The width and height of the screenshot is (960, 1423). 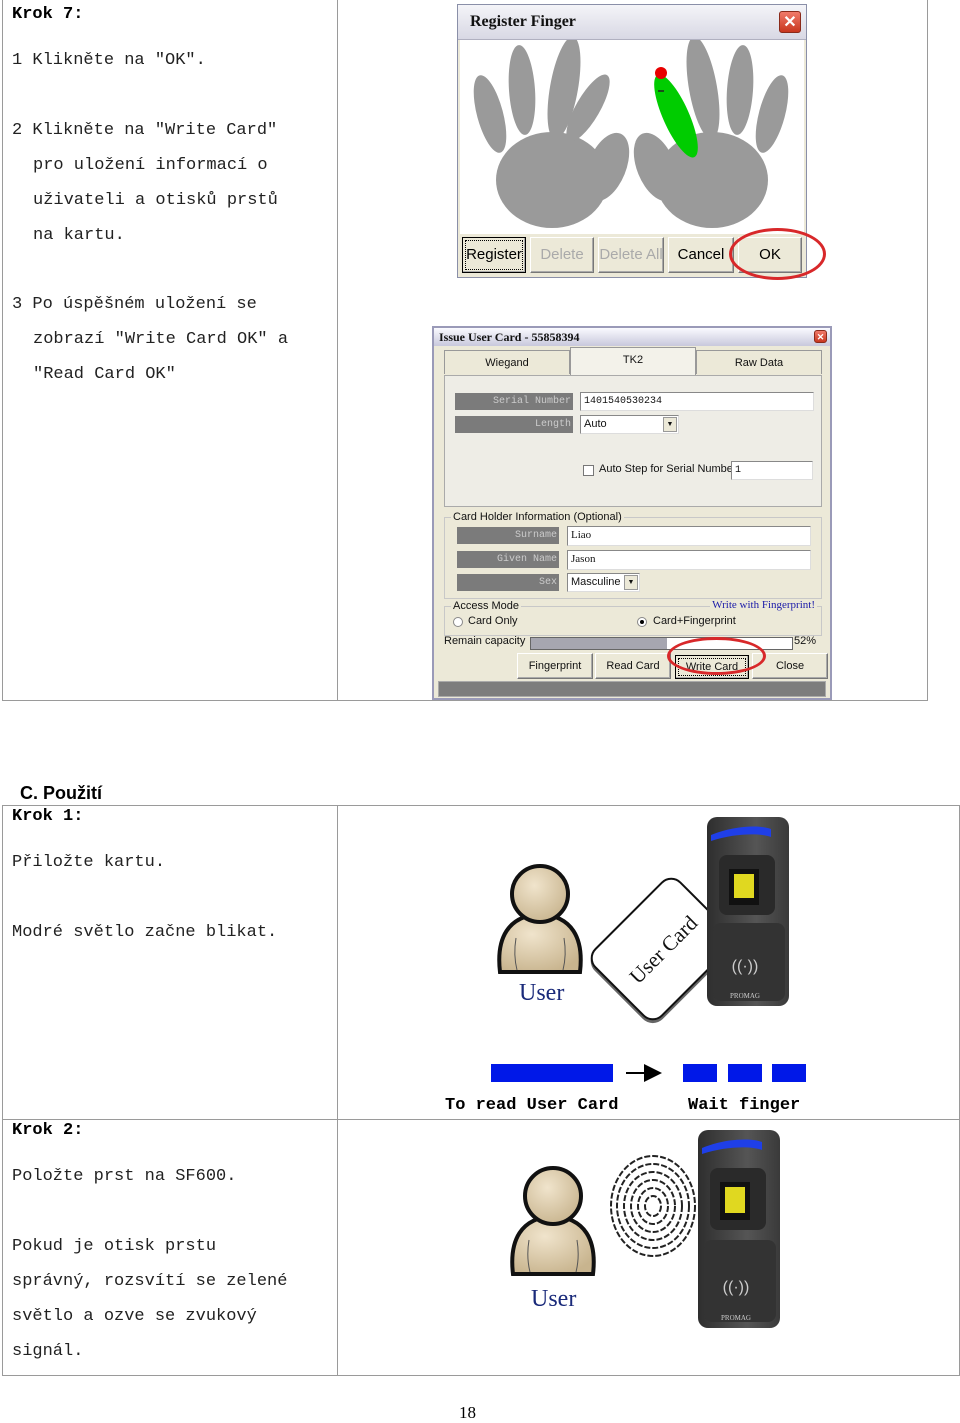 I want to click on auto-step-input: 1, so click(x=772, y=470).